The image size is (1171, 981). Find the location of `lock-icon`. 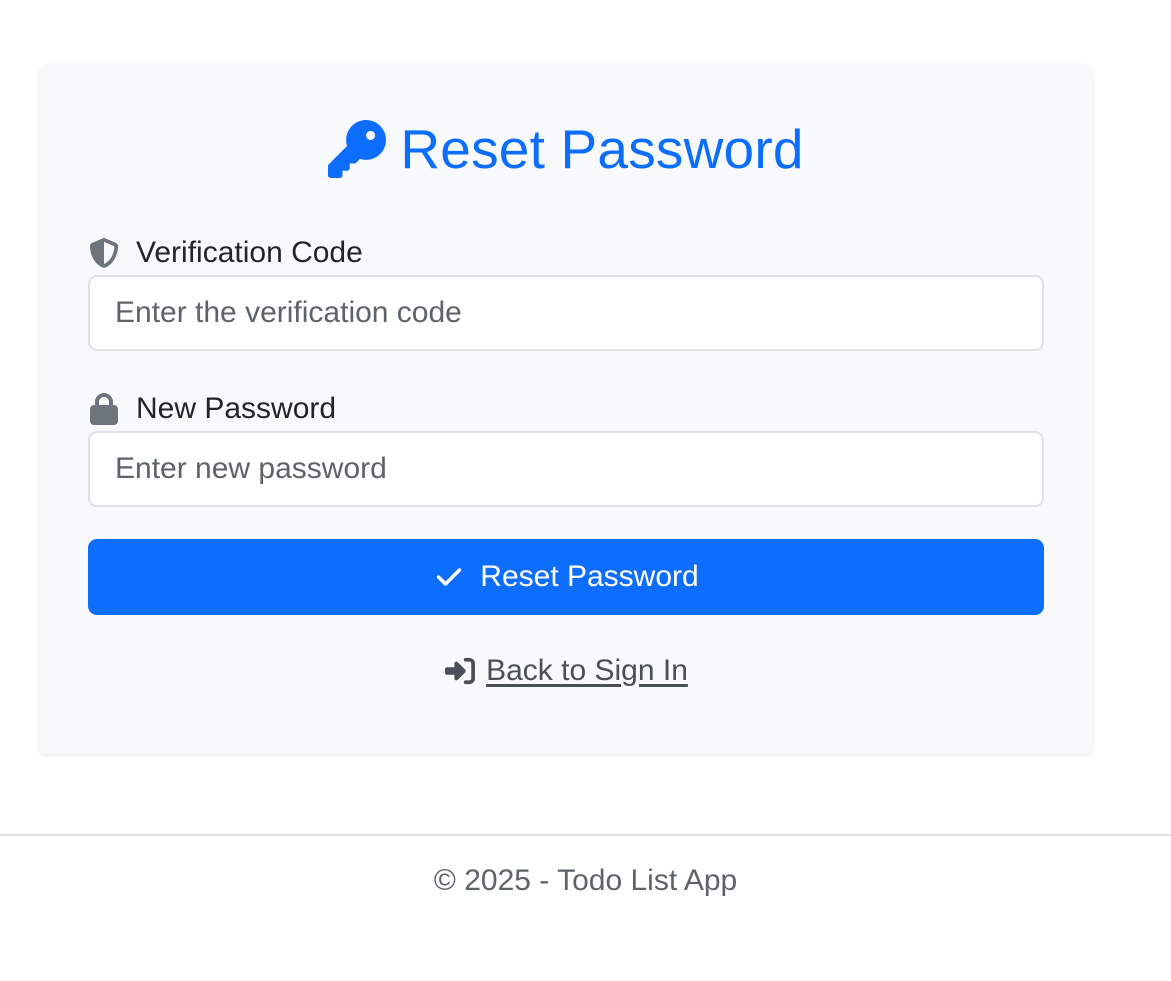

lock-icon is located at coordinates (104, 409).